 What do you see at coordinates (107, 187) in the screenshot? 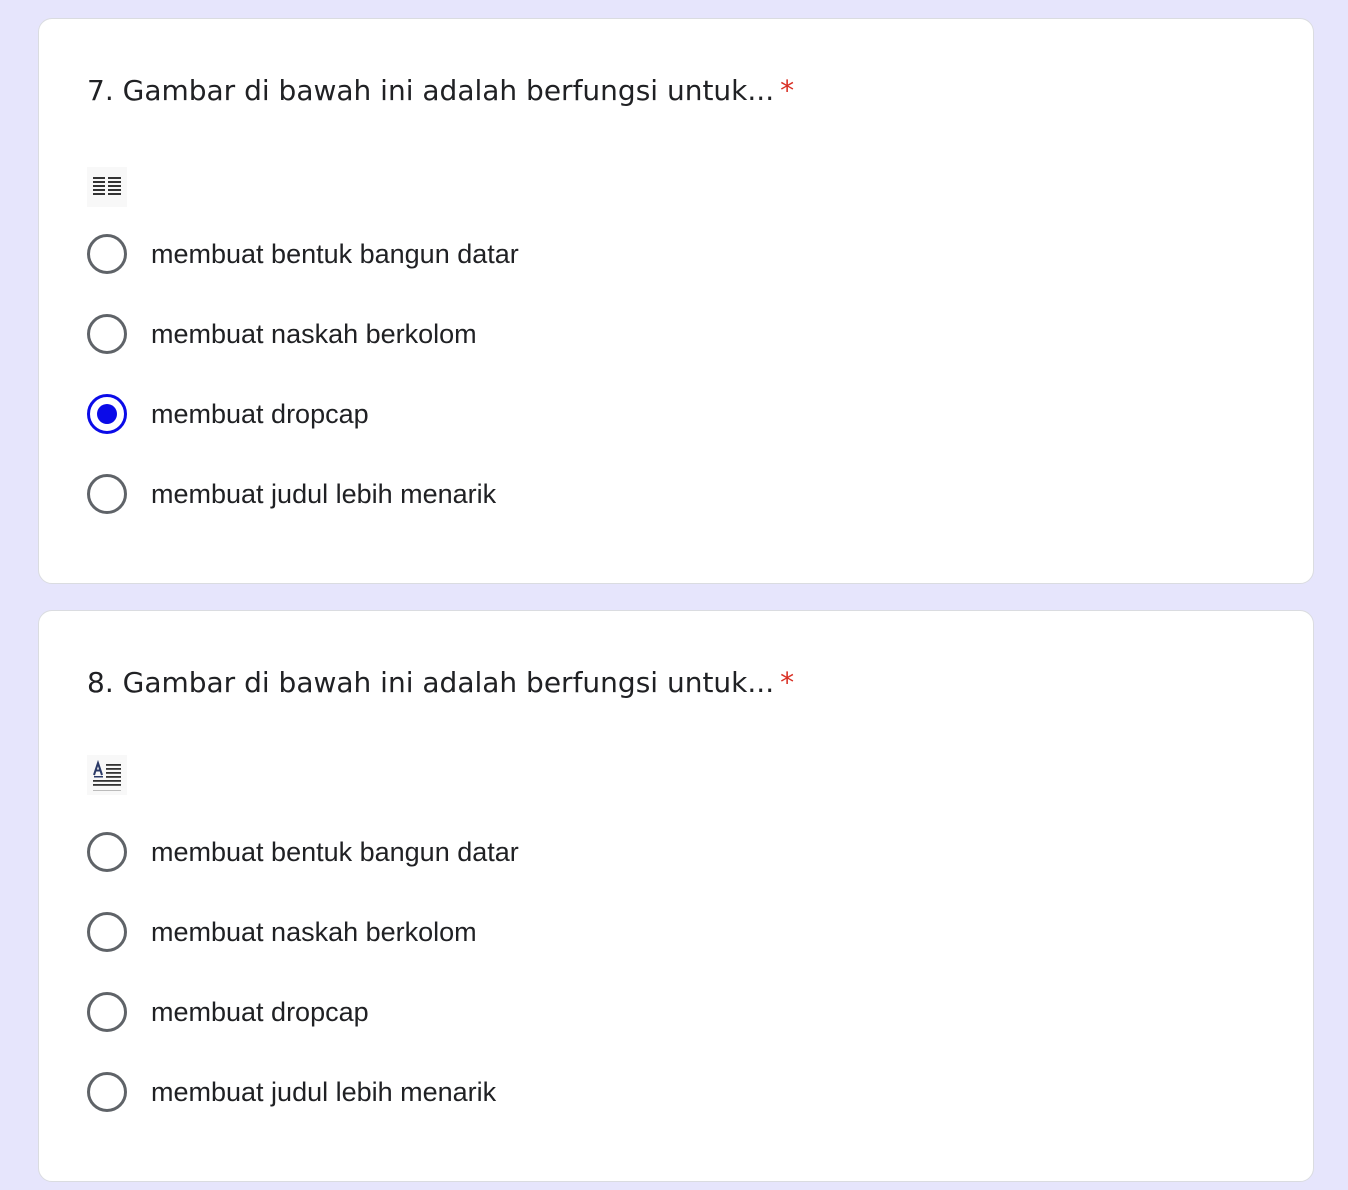
I see `columns-icon` at bounding box center [107, 187].